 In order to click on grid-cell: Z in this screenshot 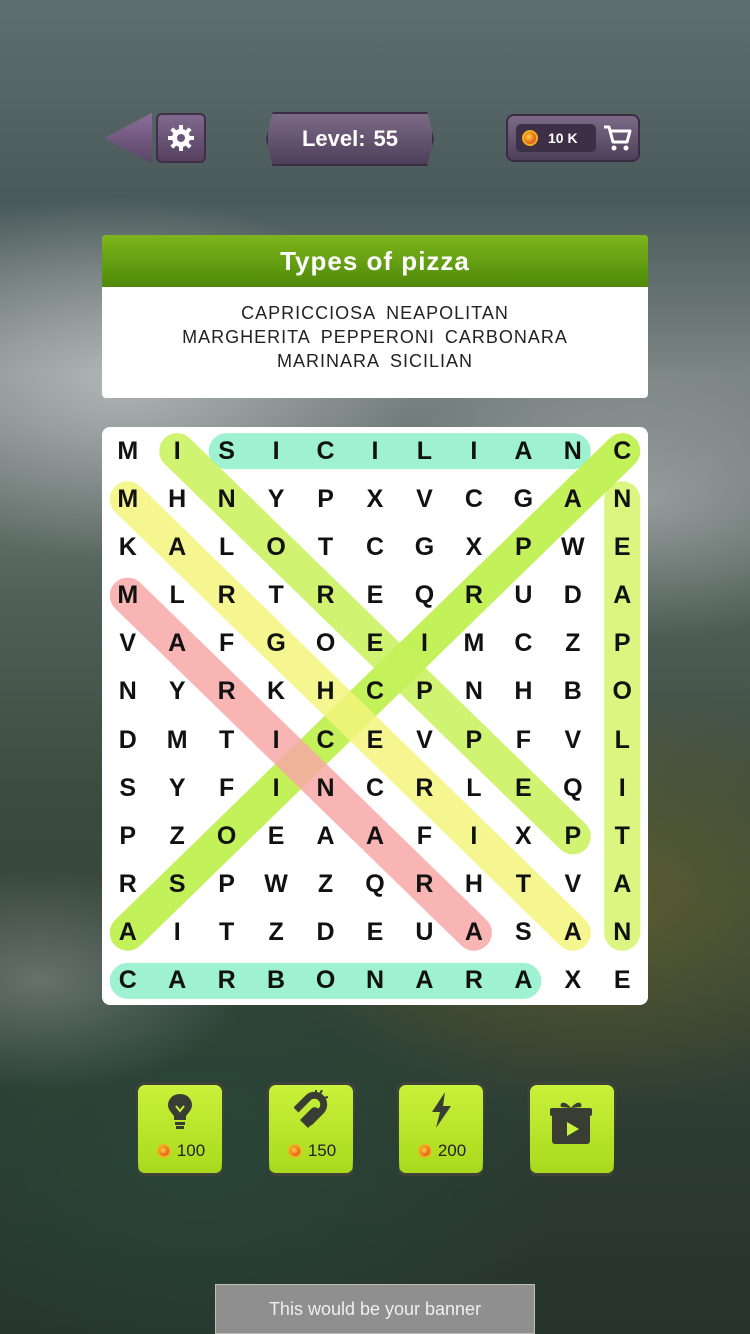, I will do `click(325, 885)`.